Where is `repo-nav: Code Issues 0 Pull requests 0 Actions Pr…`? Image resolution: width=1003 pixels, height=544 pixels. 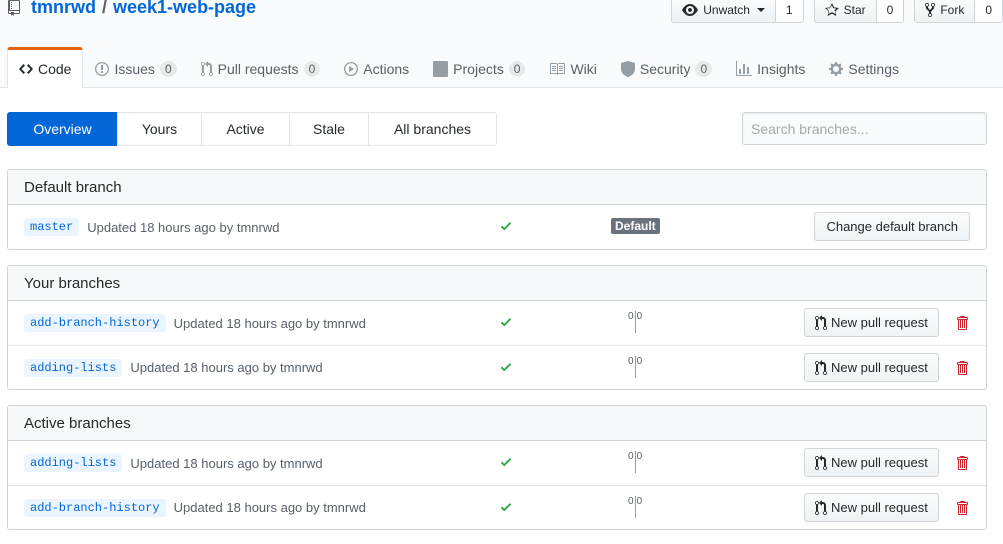 repo-nav: Code Issues 0 Pull requests 0 Actions Pr… is located at coordinates (459, 68).